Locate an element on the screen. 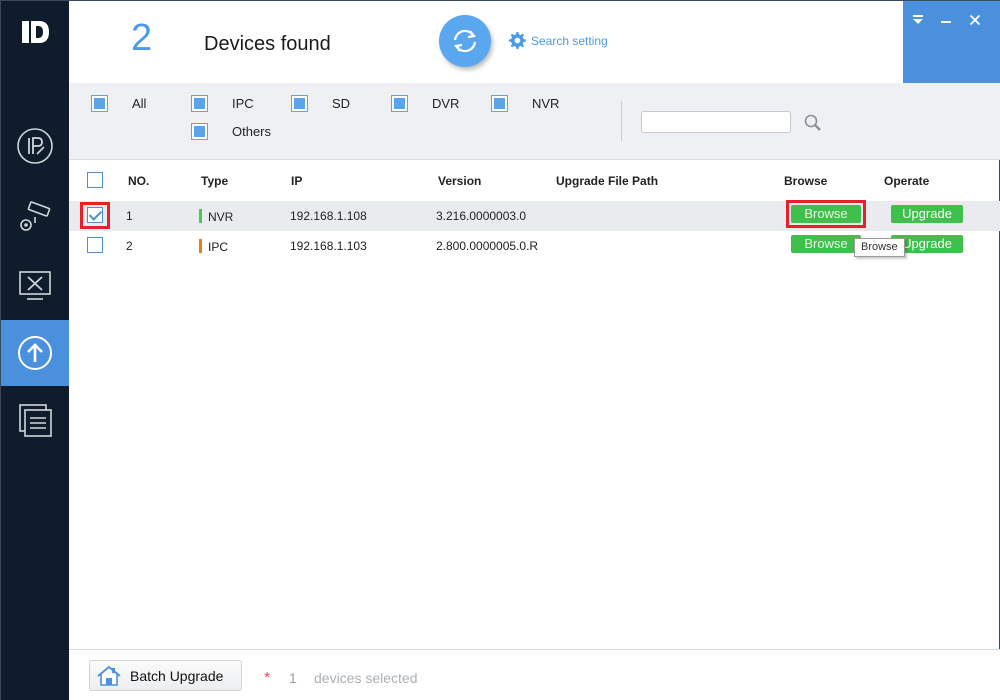  row-no: 1 is located at coordinates (129, 216).